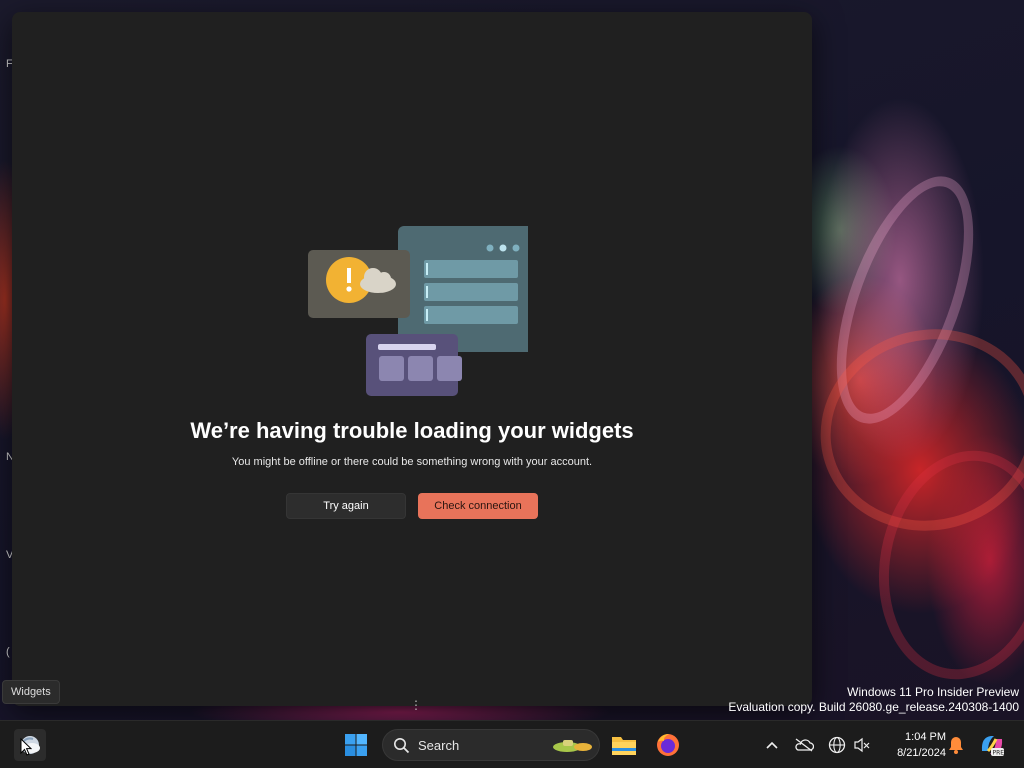  Describe the element at coordinates (999, 753) in the screenshot. I see `svg-text: PRE` at that location.